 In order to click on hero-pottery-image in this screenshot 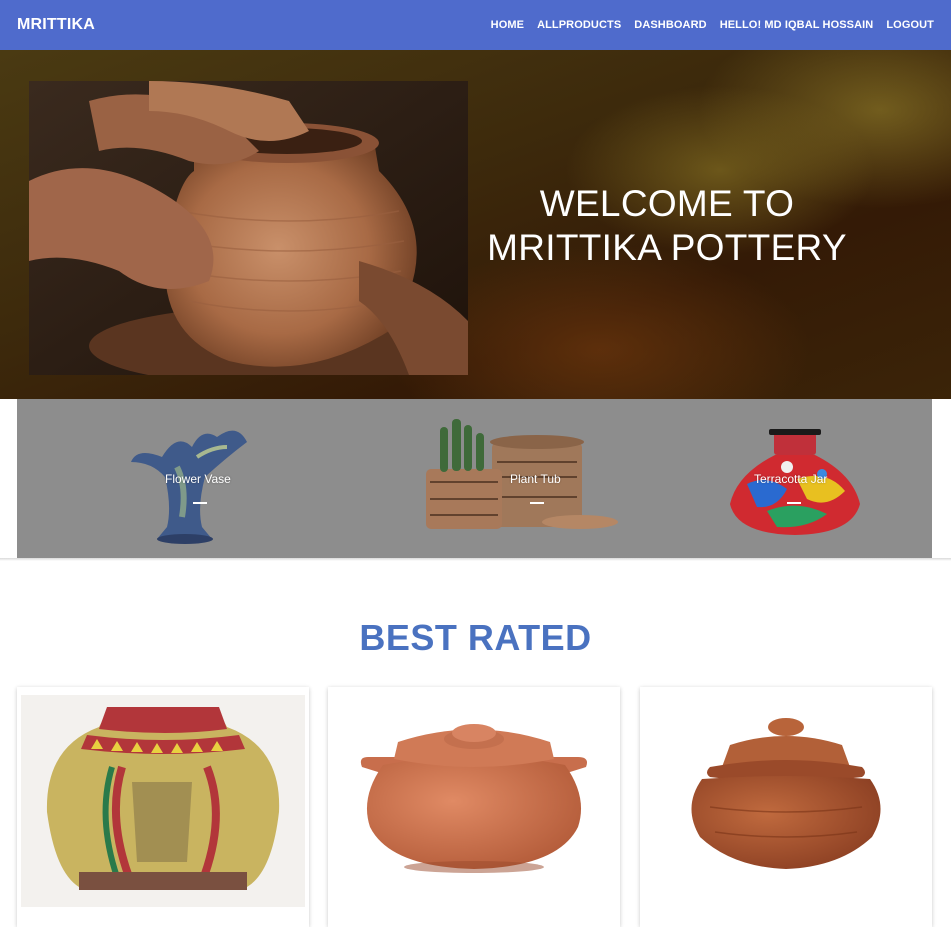, I will do `click(248, 228)`.